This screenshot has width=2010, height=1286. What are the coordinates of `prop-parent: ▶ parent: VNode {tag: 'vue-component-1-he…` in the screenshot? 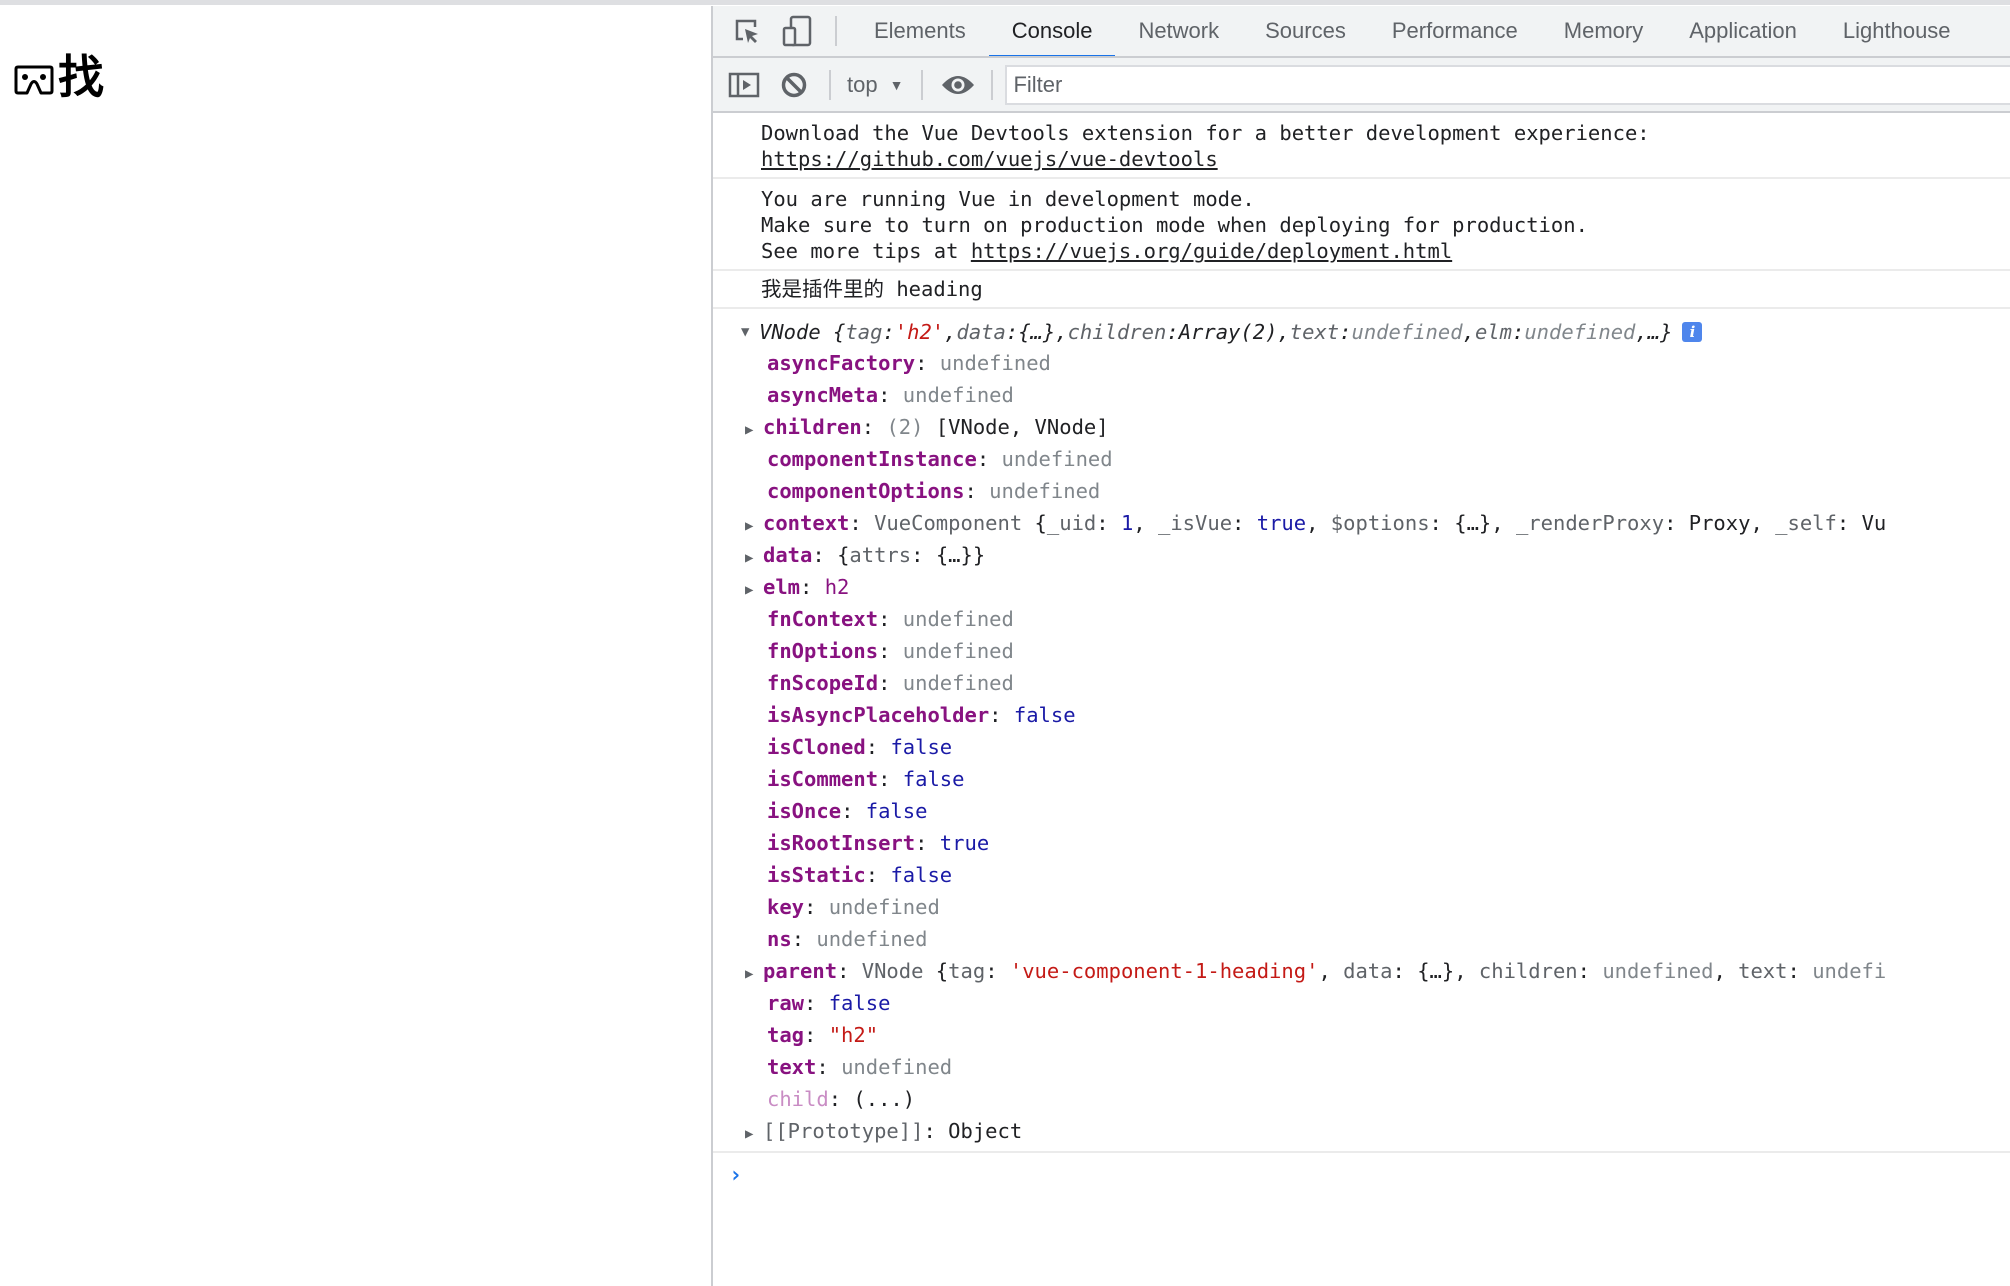 It's located at (1375, 971).